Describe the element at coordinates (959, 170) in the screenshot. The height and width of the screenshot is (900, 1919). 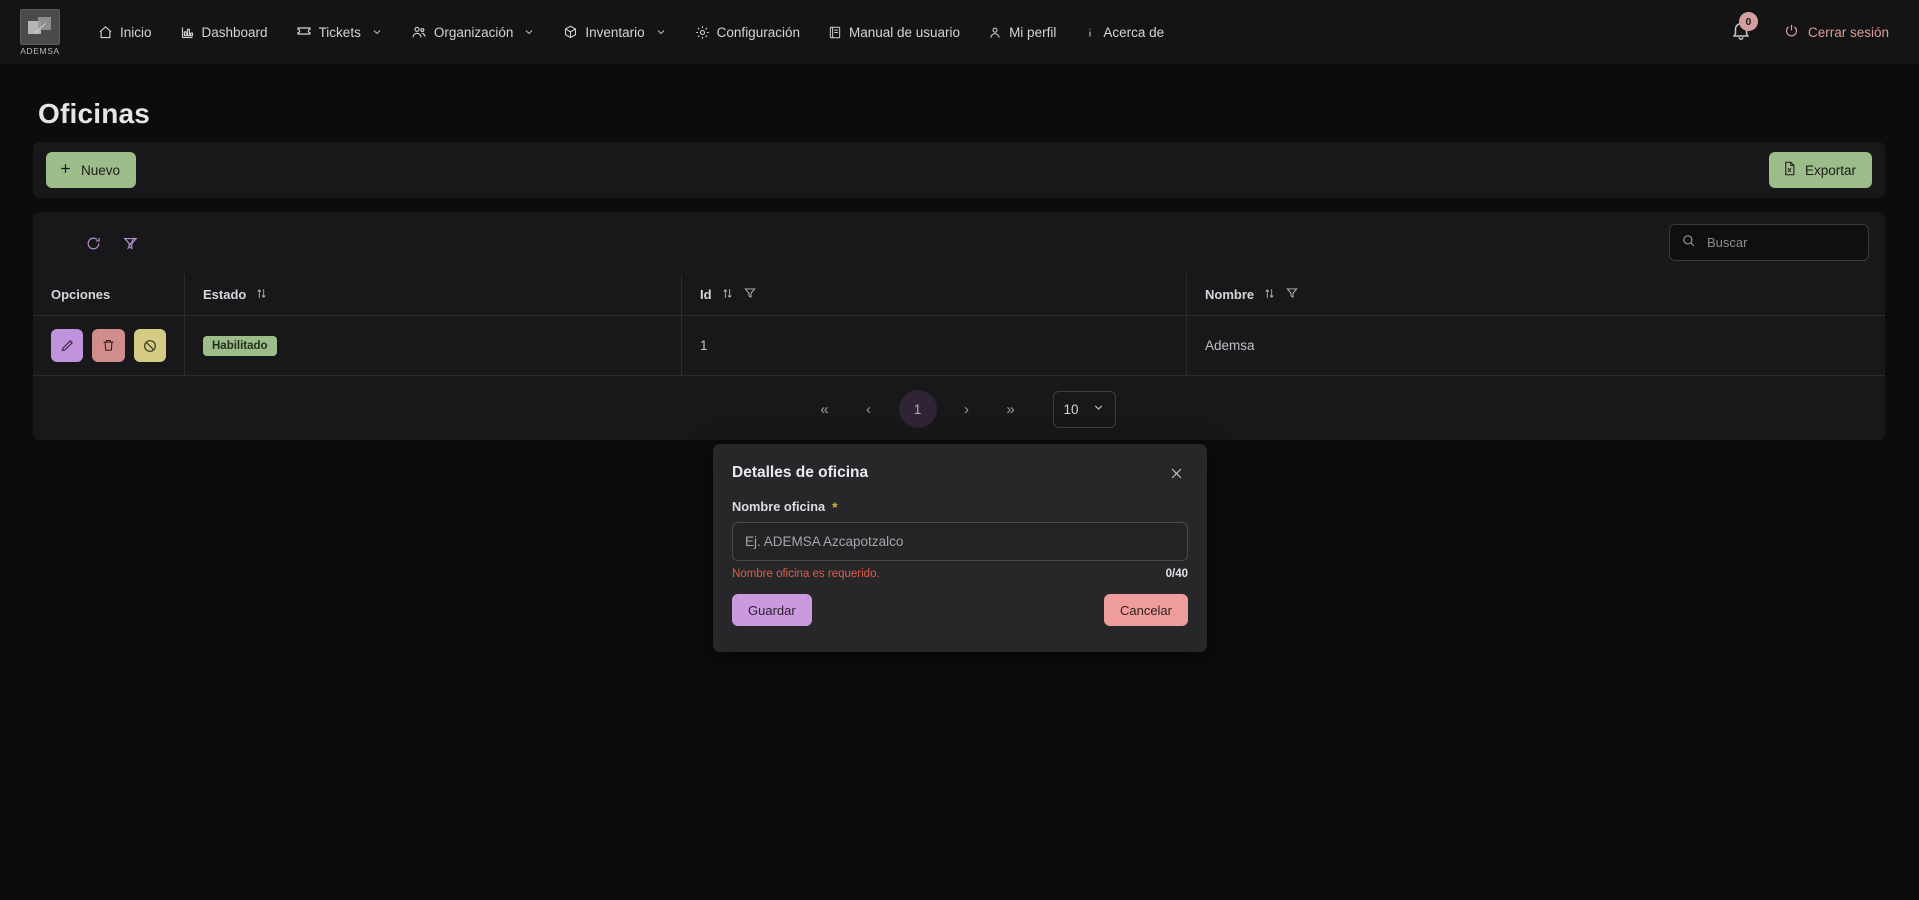
I see `actions-card: Nuevo Exportar` at that location.